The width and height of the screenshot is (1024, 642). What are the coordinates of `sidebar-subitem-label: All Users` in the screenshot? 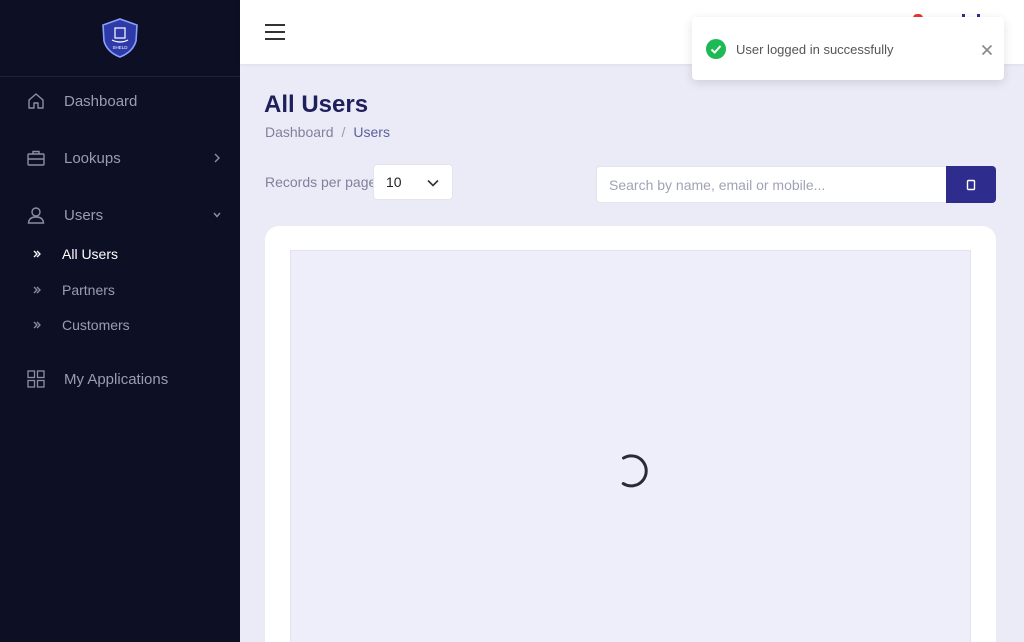 It's located at (90, 254).